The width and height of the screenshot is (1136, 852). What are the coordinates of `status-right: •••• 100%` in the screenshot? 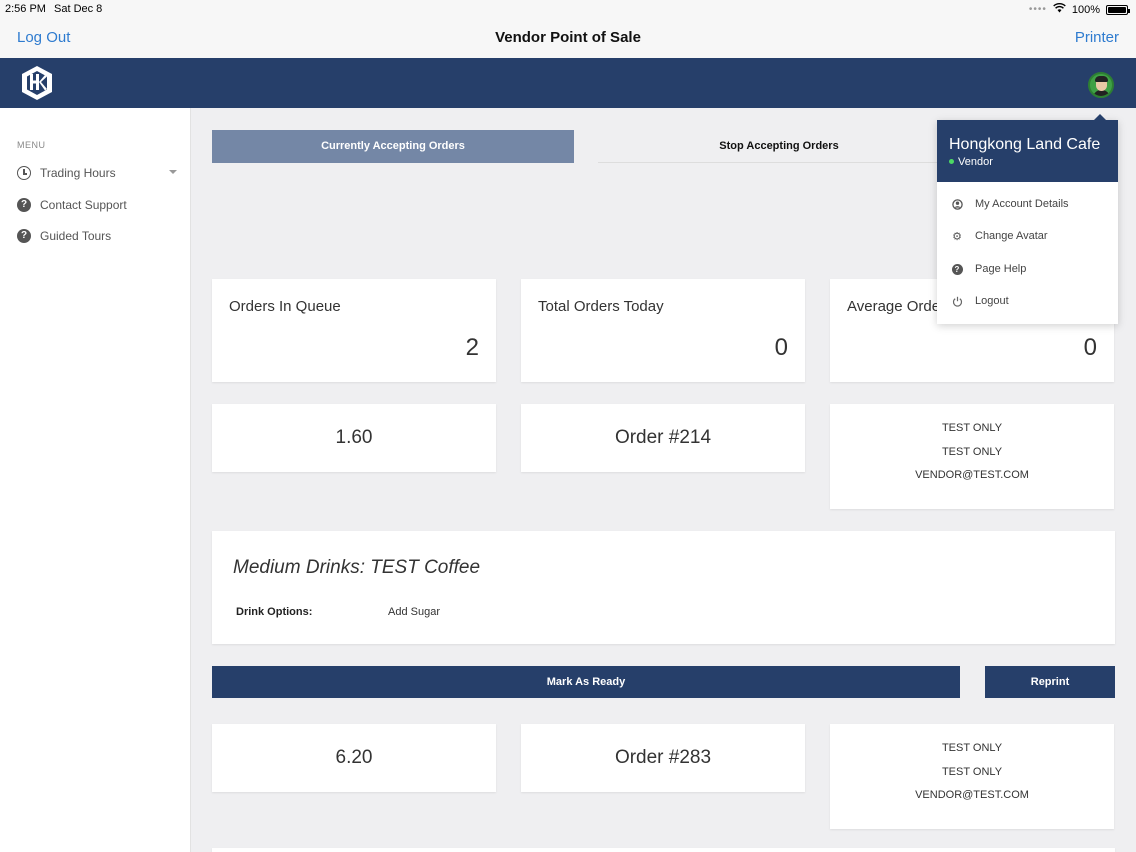 It's located at (1079, 9).